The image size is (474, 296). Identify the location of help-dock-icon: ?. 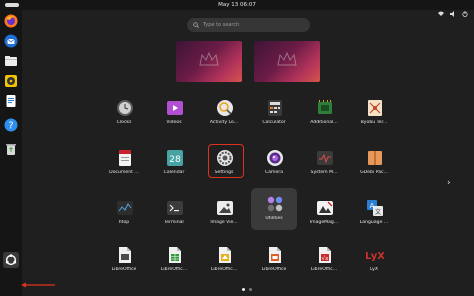
(11, 125).